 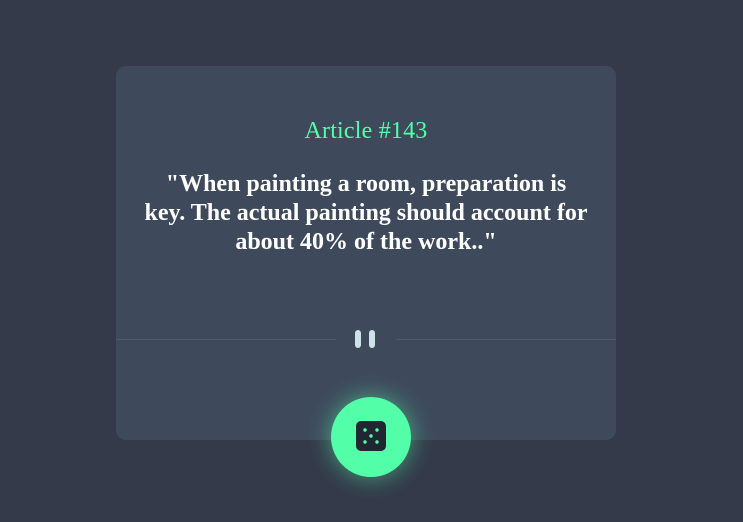 I want to click on pause-icon, so click(x=366, y=339).